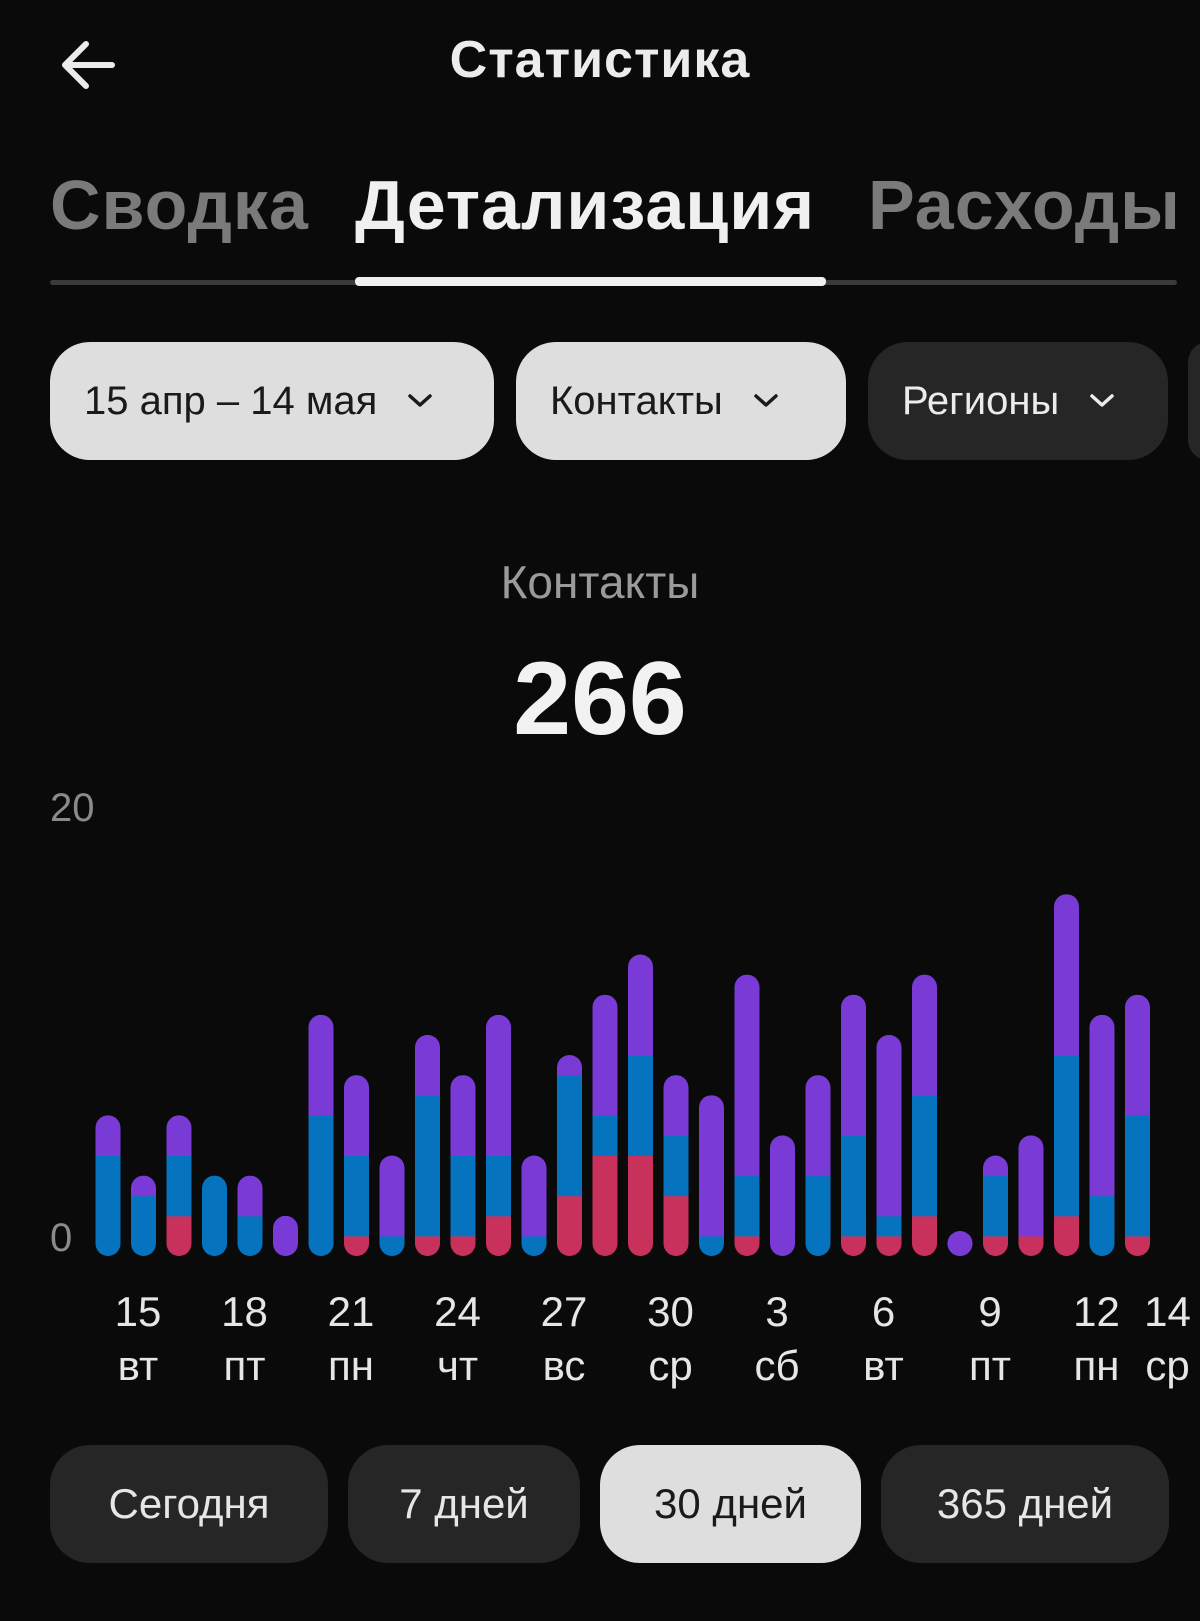  What do you see at coordinates (464, 1504) in the screenshot?
I see `period-7-days-button: 7 дней` at bounding box center [464, 1504].